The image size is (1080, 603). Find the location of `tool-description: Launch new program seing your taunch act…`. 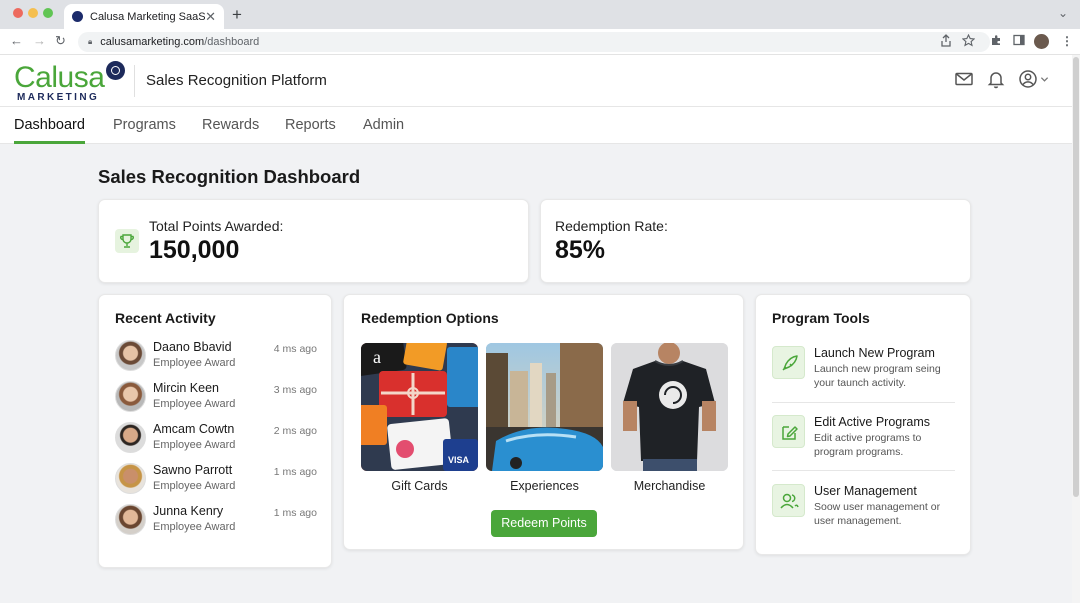

tool-description: Launch new program seing your taunch act… is located at coordinates (877, 376).